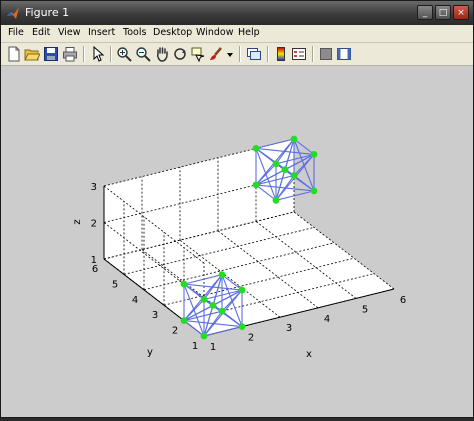  Describe the element at coordinates (425, 12) in the screenshot. I see `minimize-button: _` at that location.